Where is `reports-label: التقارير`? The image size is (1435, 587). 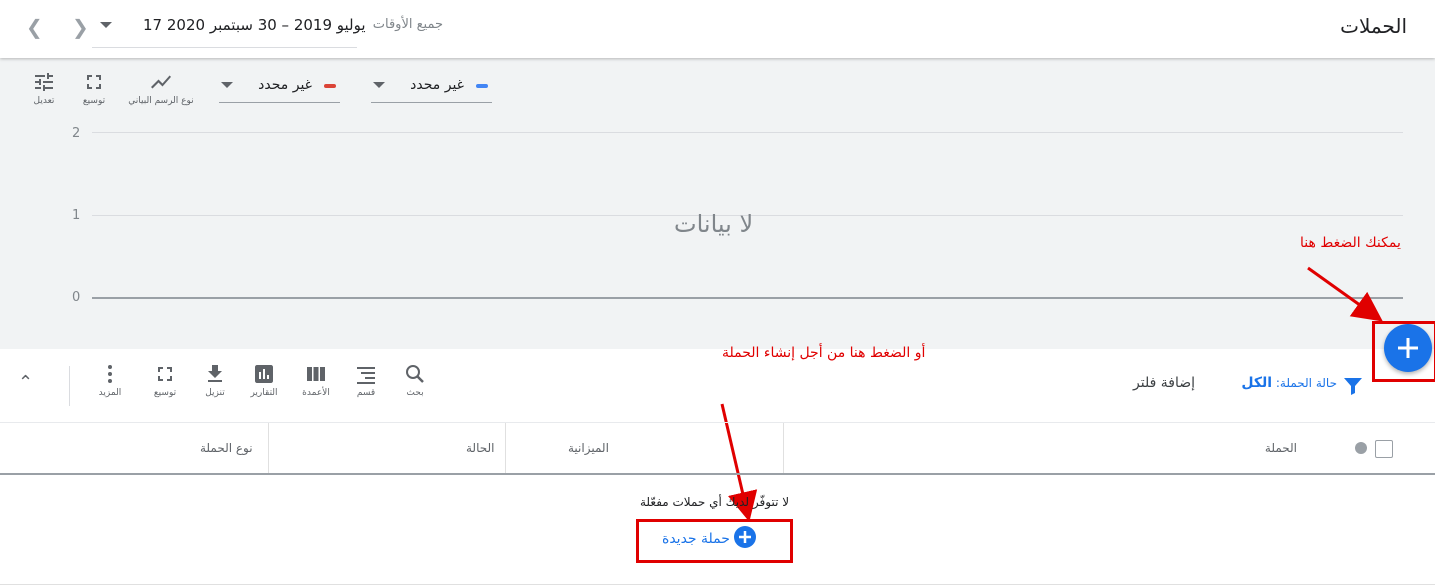
reports-label: التقارير is located at coordinates (264, 393).